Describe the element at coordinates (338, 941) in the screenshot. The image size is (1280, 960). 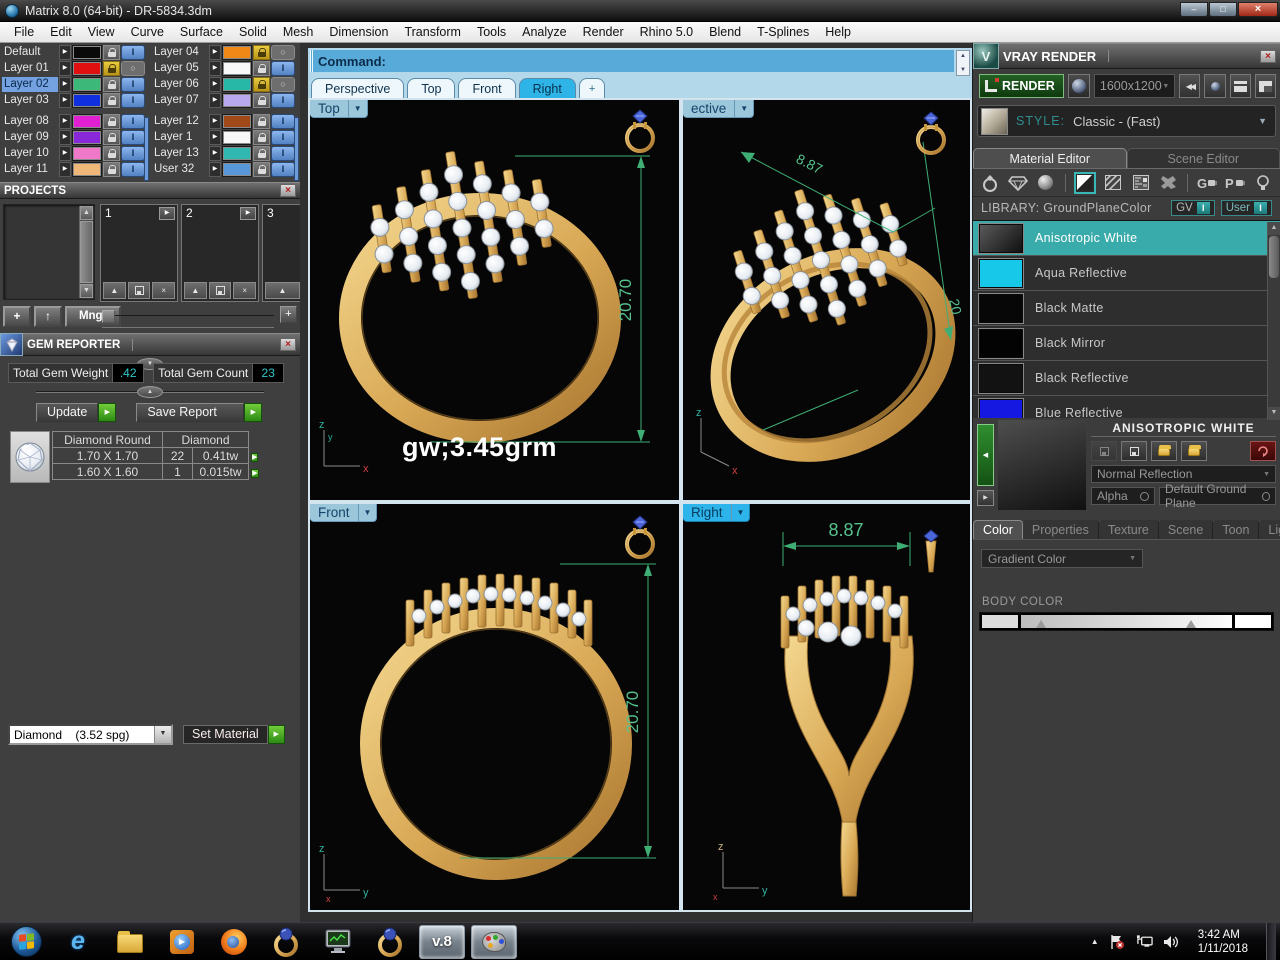
I see `taskbar-system-monitor` at that location.